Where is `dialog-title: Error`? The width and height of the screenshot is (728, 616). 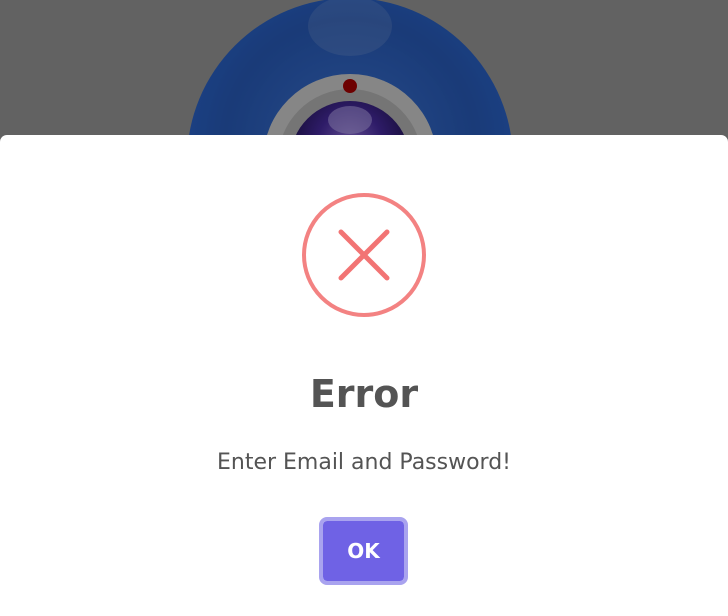 dialog-title: Error is located at coordinates (364, 394).